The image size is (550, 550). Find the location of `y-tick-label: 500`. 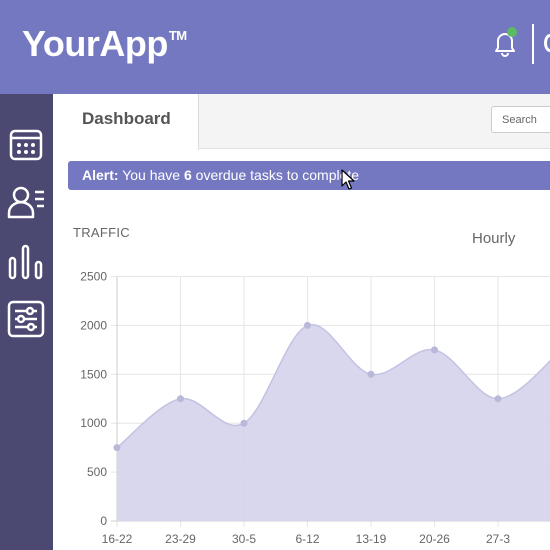

y-tick-label: 500 is located at coordinates (97, 472).